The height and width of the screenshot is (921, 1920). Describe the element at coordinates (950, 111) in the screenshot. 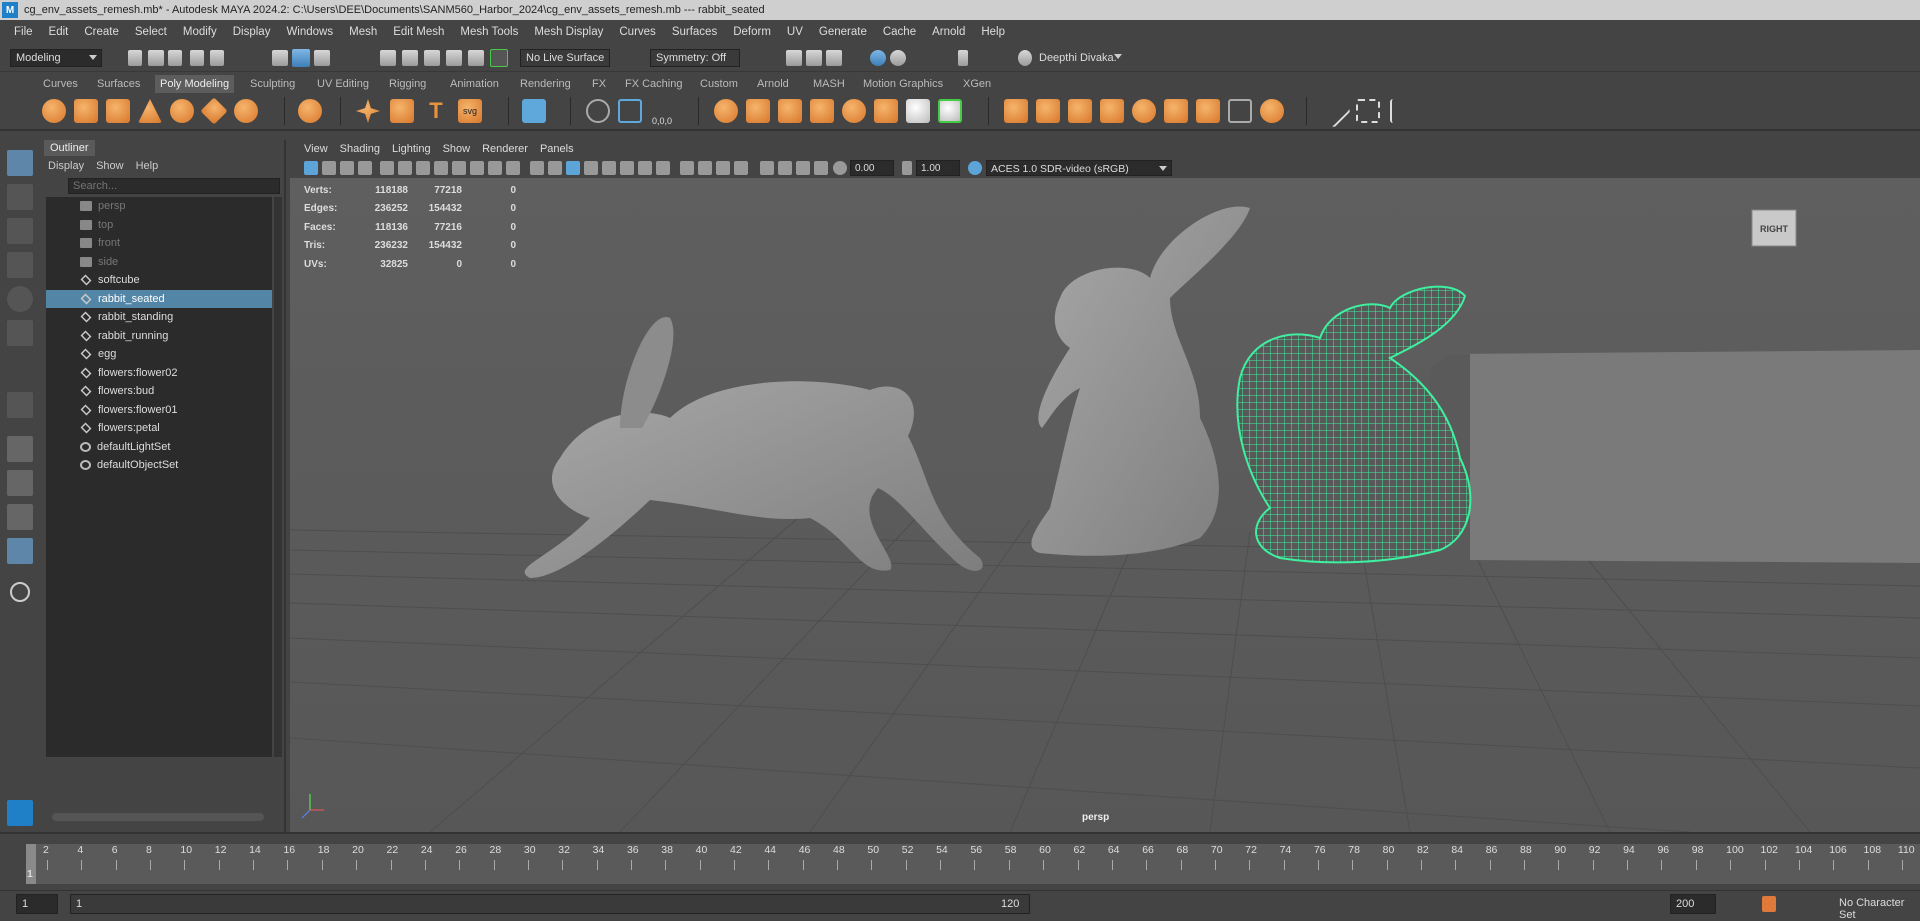

I see `retopologize-icon` at that location.